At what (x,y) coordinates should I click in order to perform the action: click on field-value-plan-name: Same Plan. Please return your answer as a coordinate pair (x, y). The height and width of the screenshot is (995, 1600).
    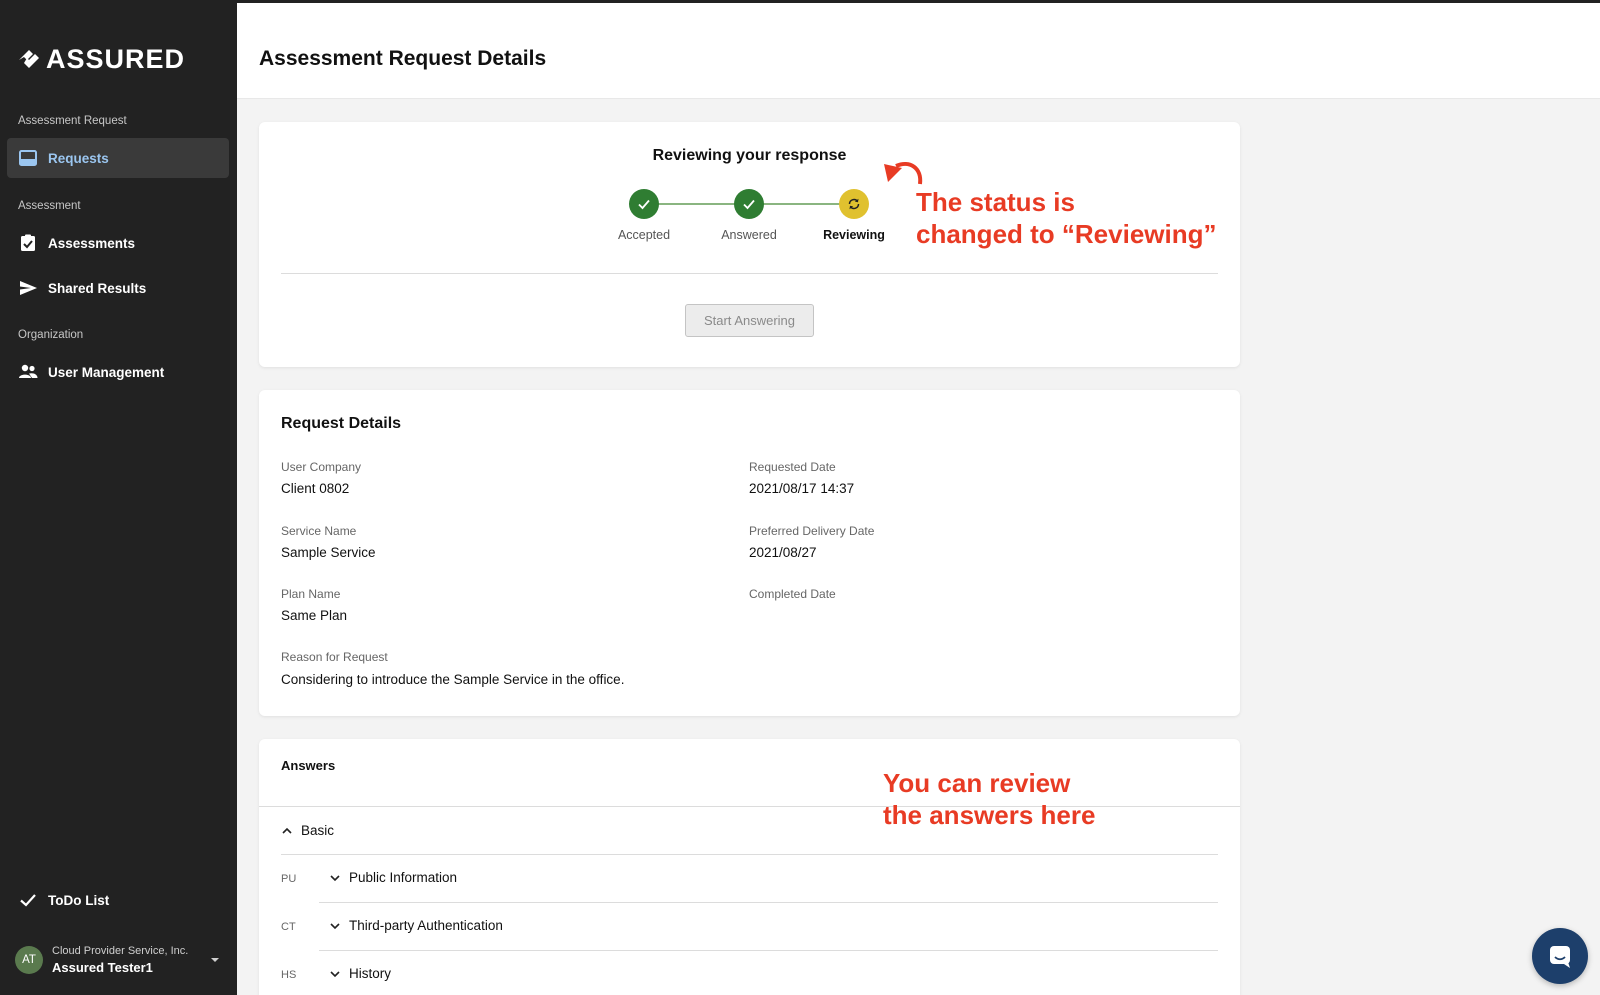
    Looking at the image, I should click on (314, 615).